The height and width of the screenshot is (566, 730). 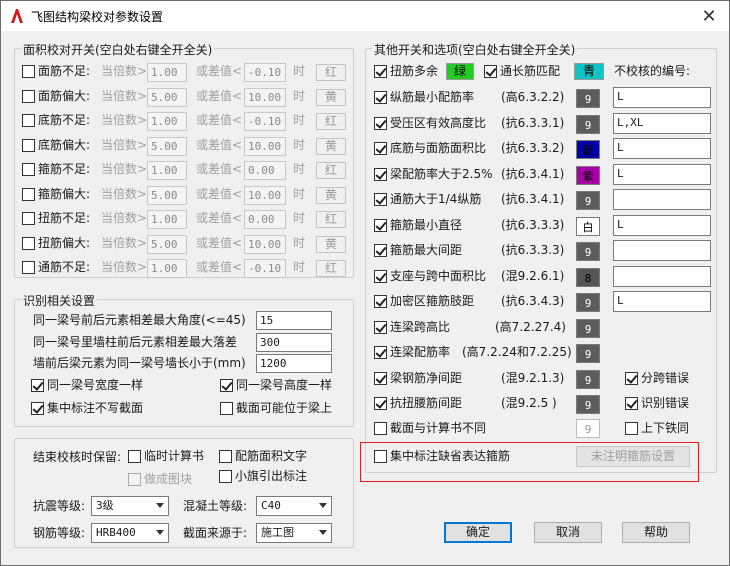 What do you see at coordinates (460, 71) in the screenshot?
I see `torsion-color-swatch: 绿` at bounding box center [460, 71].